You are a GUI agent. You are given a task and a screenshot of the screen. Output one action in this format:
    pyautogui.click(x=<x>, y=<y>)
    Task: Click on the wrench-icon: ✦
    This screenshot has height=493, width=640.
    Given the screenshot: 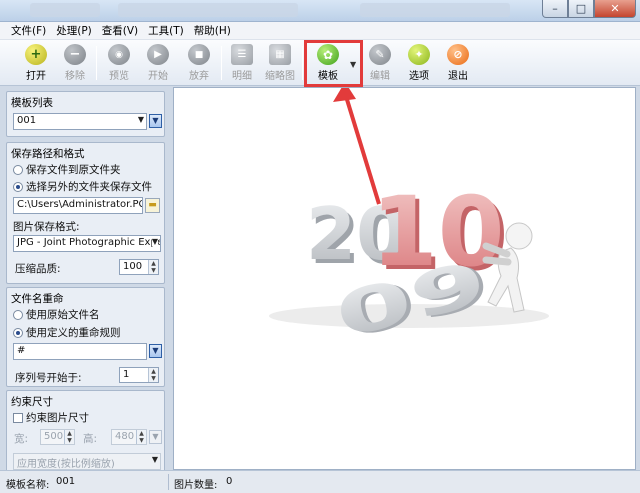 What is the action you would take?
    pyautogui.click(x=419, y=54)
    